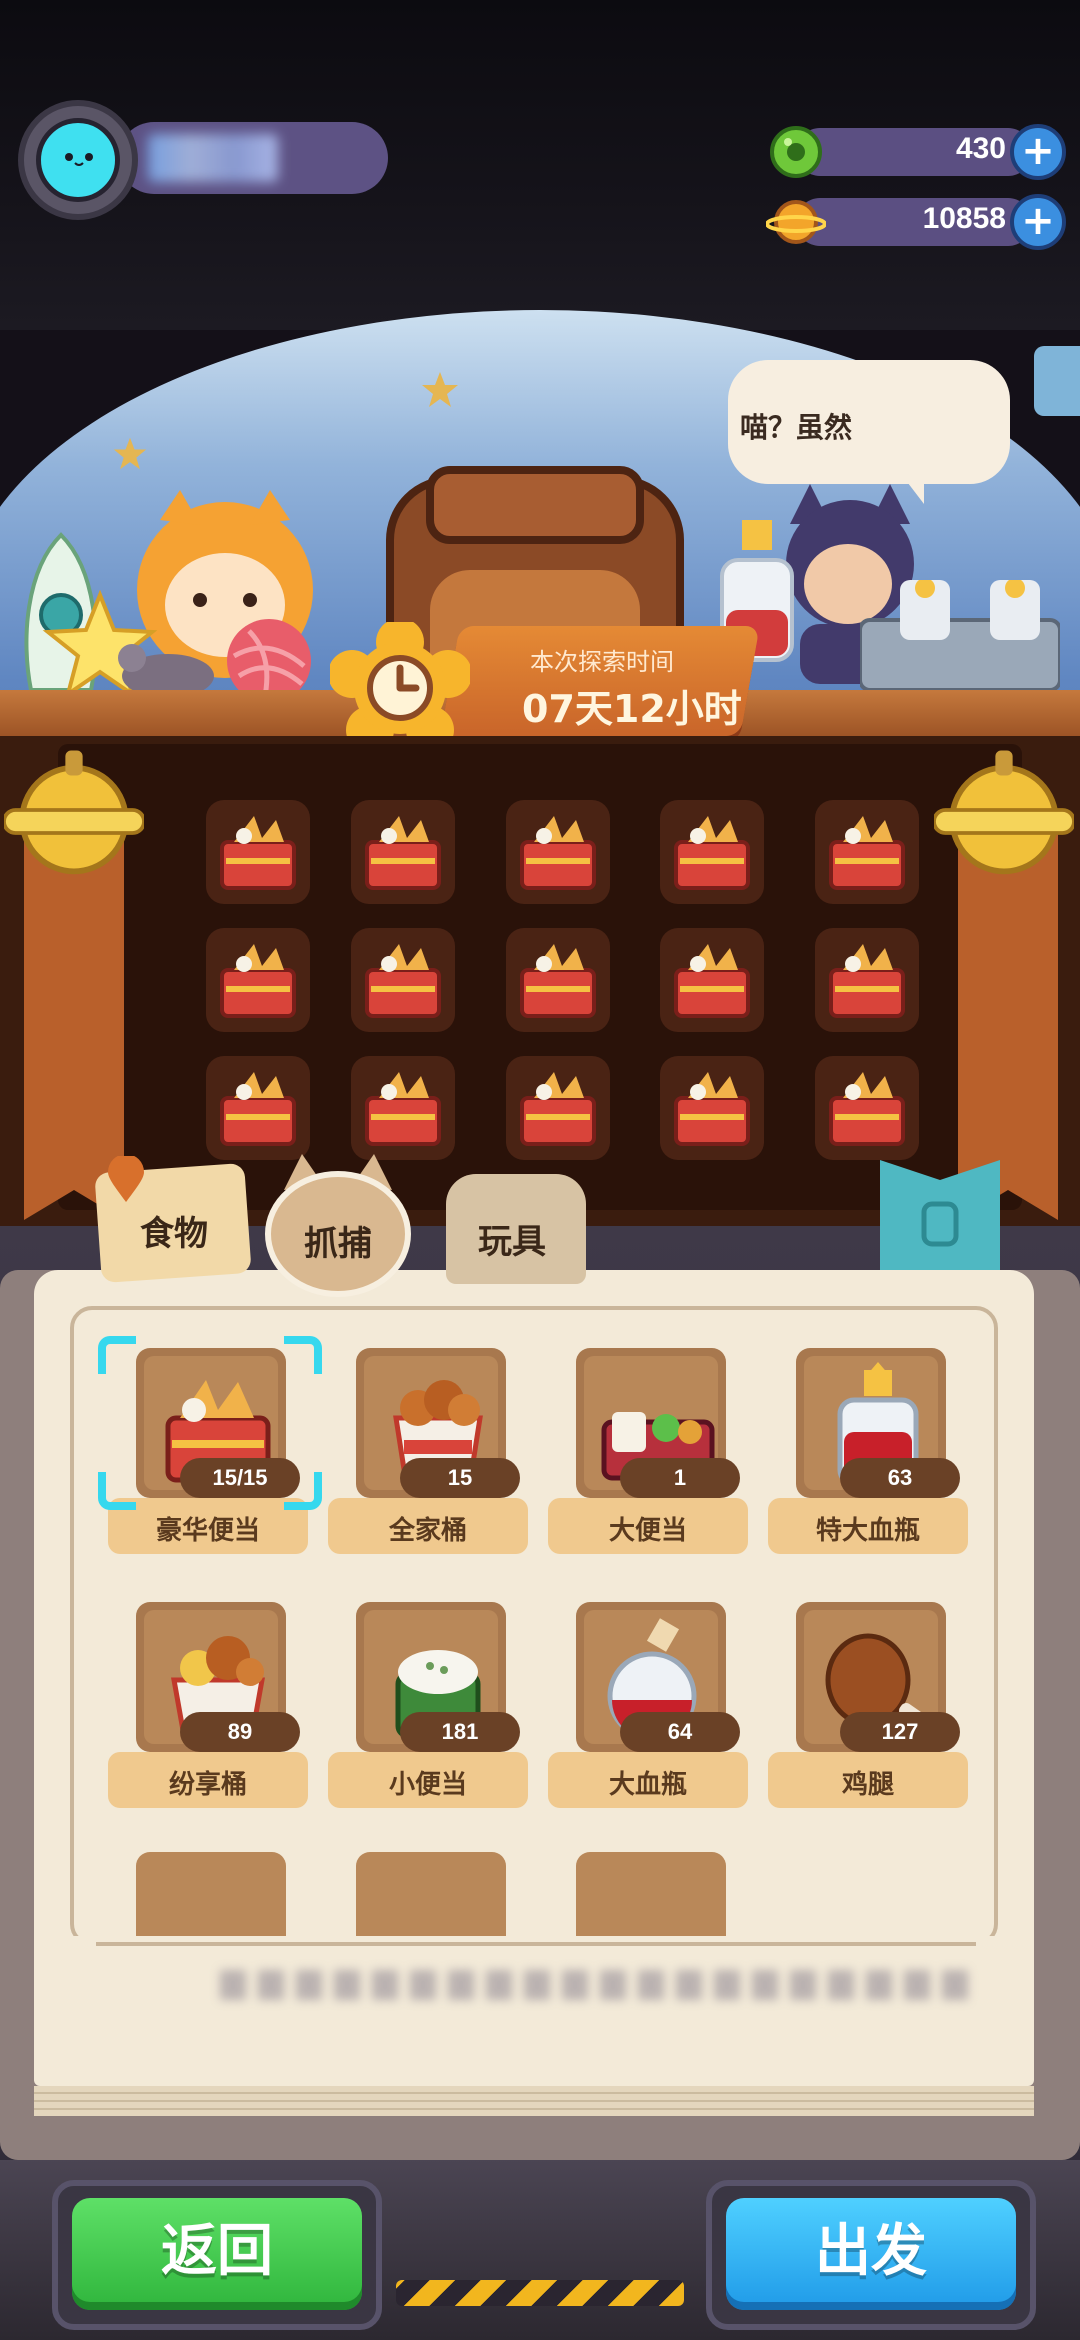  Describe the element at coordinates (868, 1453) in the screenshot. I see `food-item: 63 特大血瓶` at that location.